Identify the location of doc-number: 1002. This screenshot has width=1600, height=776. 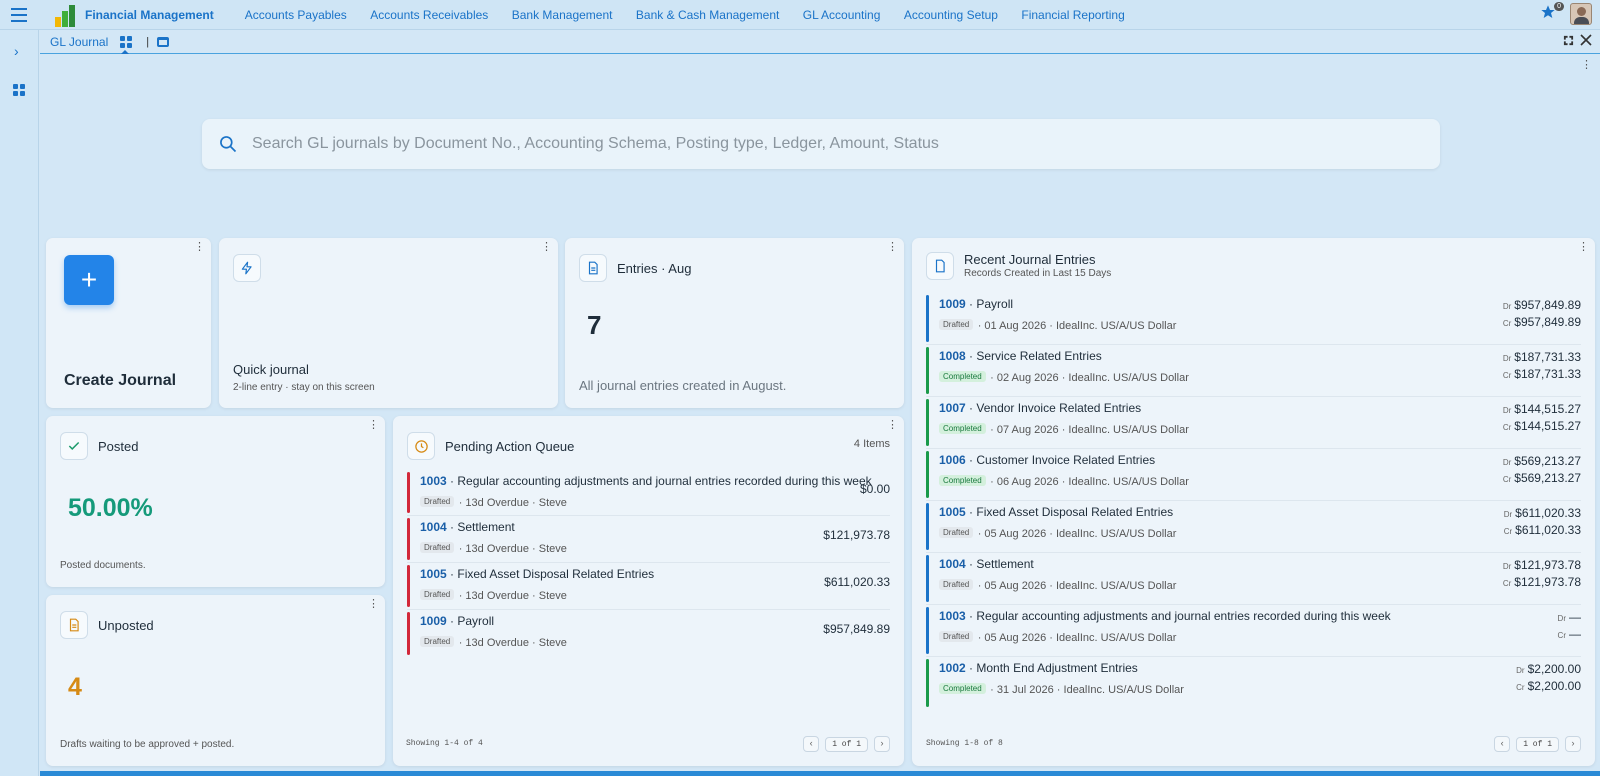
(952, 668).